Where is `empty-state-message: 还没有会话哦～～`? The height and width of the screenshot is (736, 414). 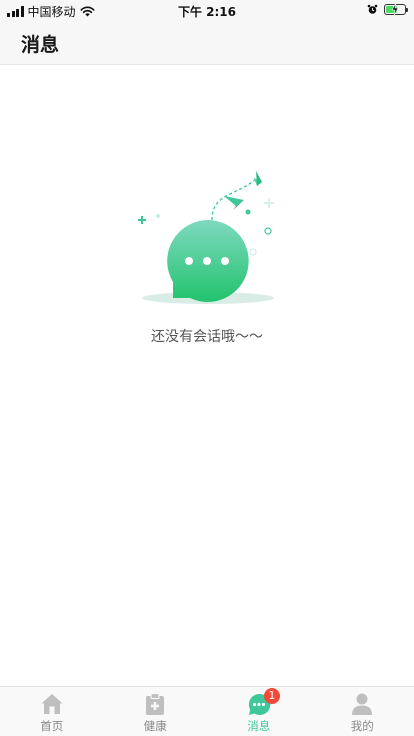 empty-state-message: 还没有会话哦～～ is located at coordinates (207, 337).